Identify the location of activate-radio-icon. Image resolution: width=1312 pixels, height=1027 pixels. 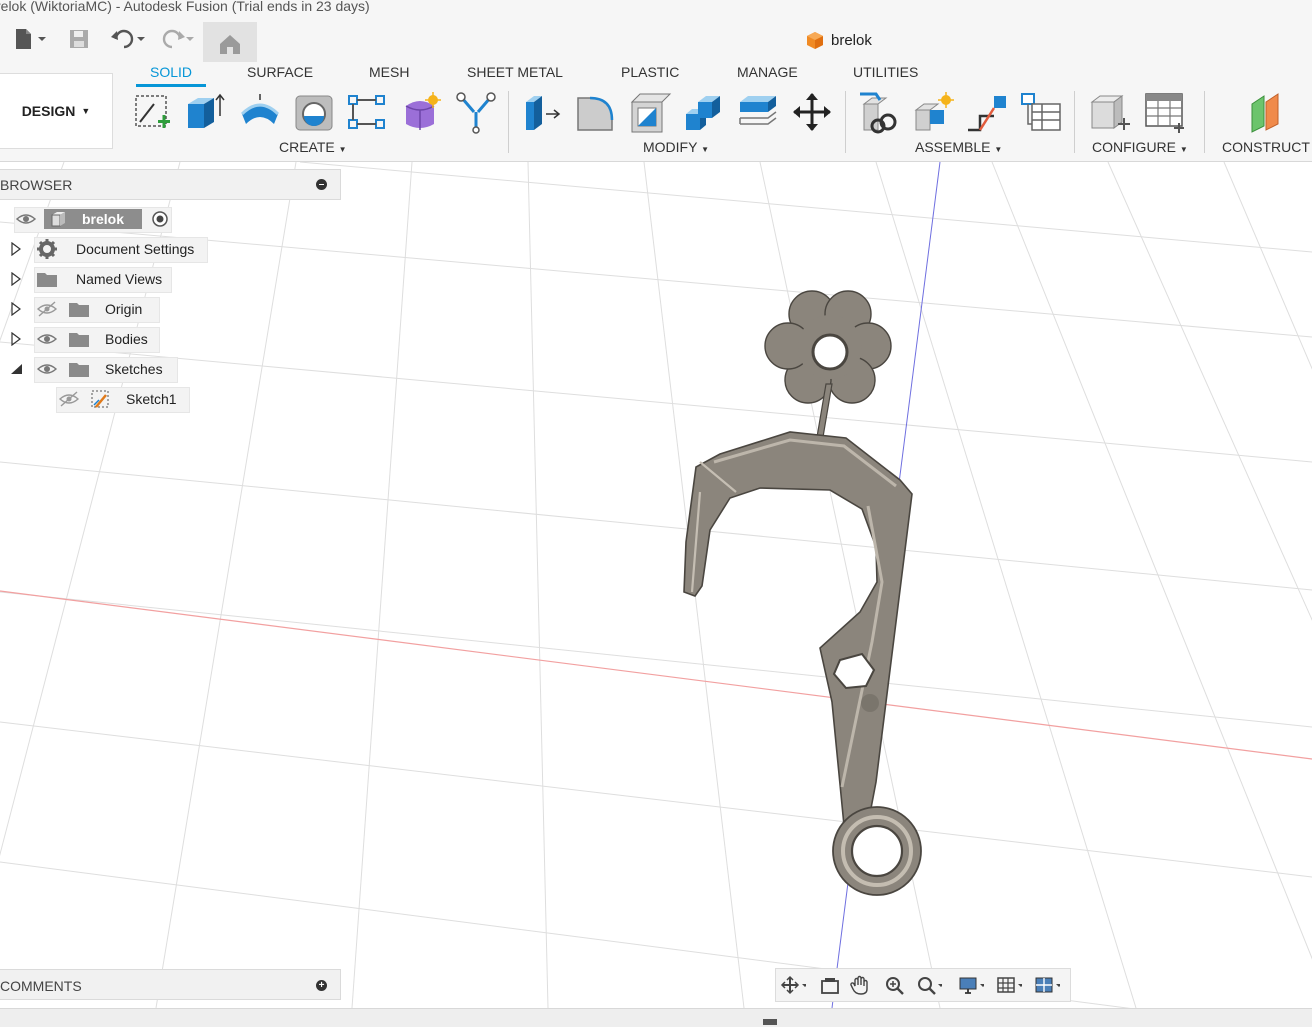
(160, 219).